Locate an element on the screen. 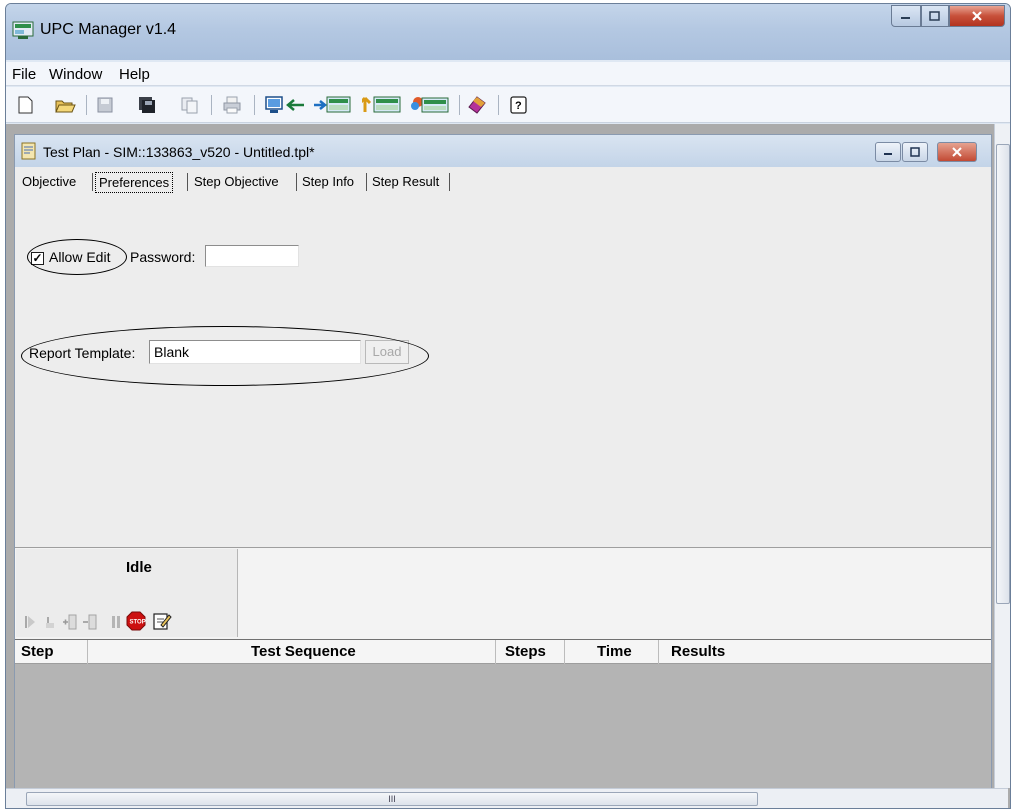 Image resolution: width=1016 pixels, height=812 pixels. tab-objective: Objective is located at coordinates (49, 181).